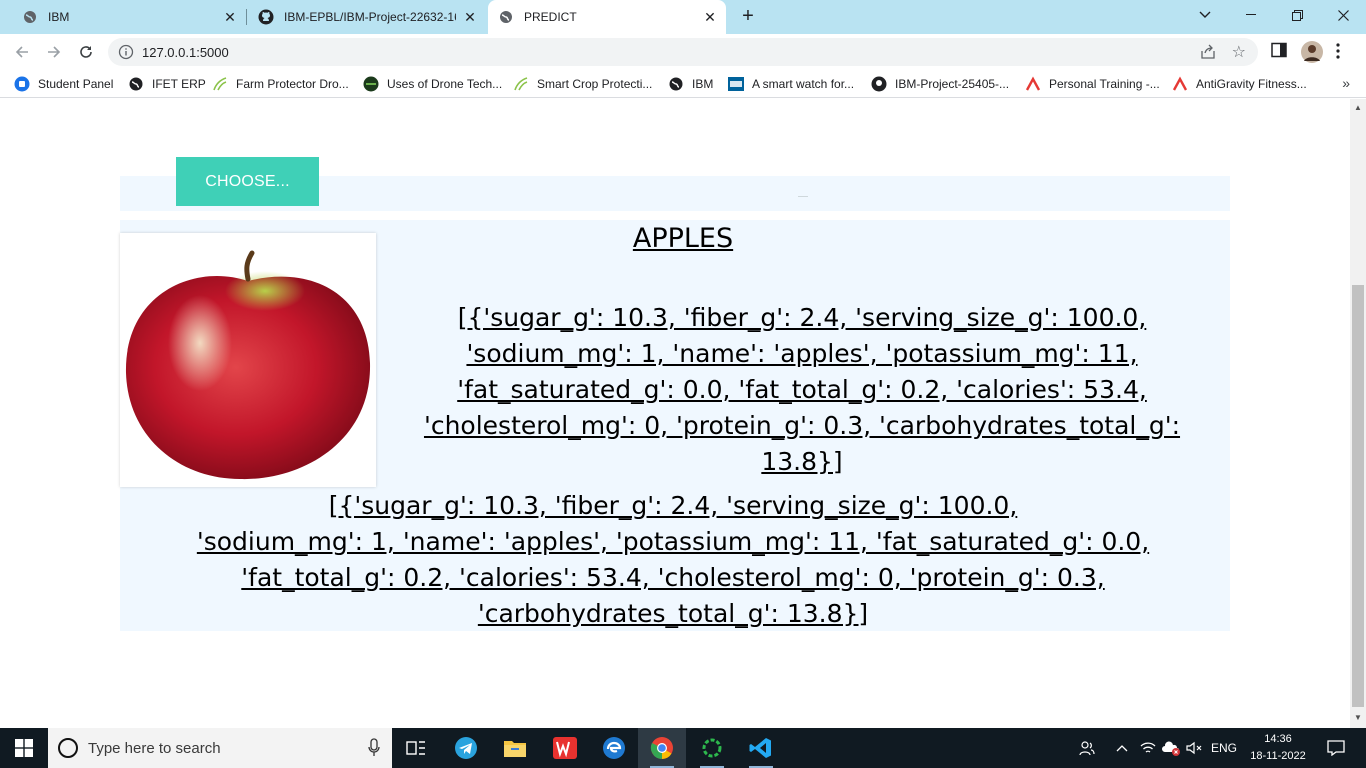  What do you see at coordinates (370, 17) in the screenshot?
I see `tab-title: IBM-EPBL/IBM-Project-22632-16` at bounding box center [370, 17].